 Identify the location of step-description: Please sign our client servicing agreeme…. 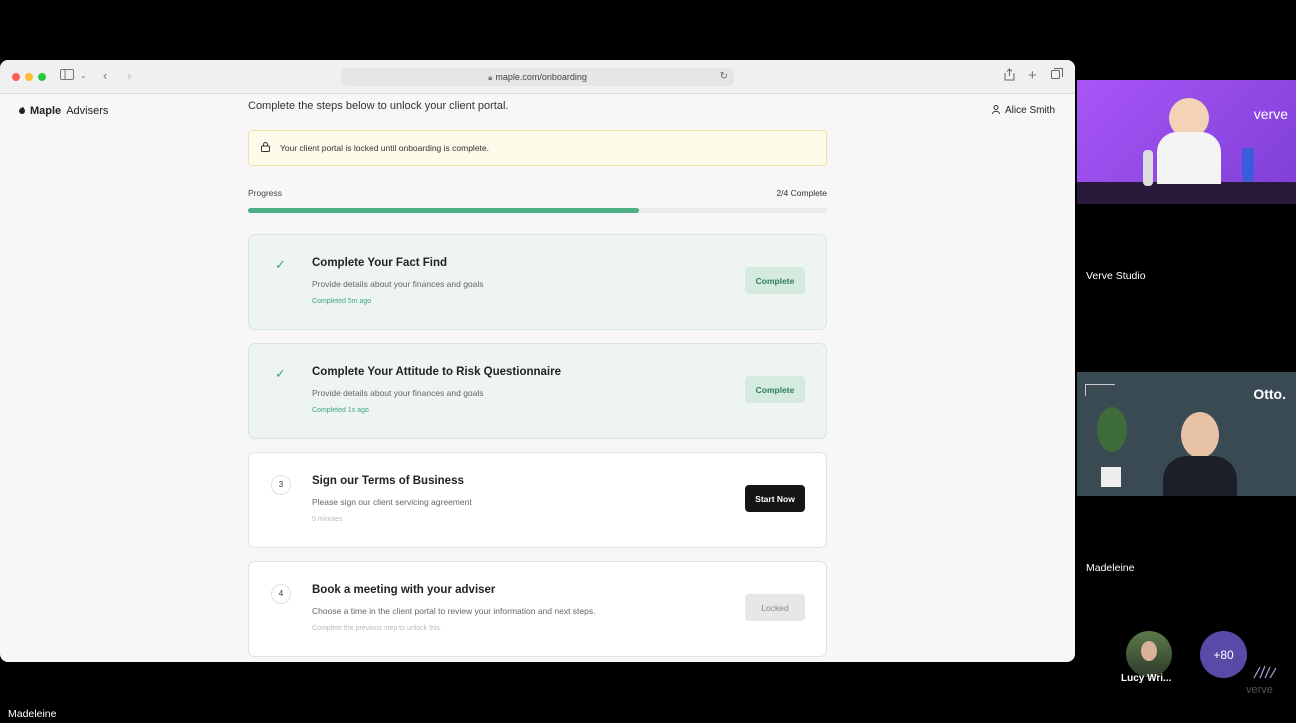
(392, 502).